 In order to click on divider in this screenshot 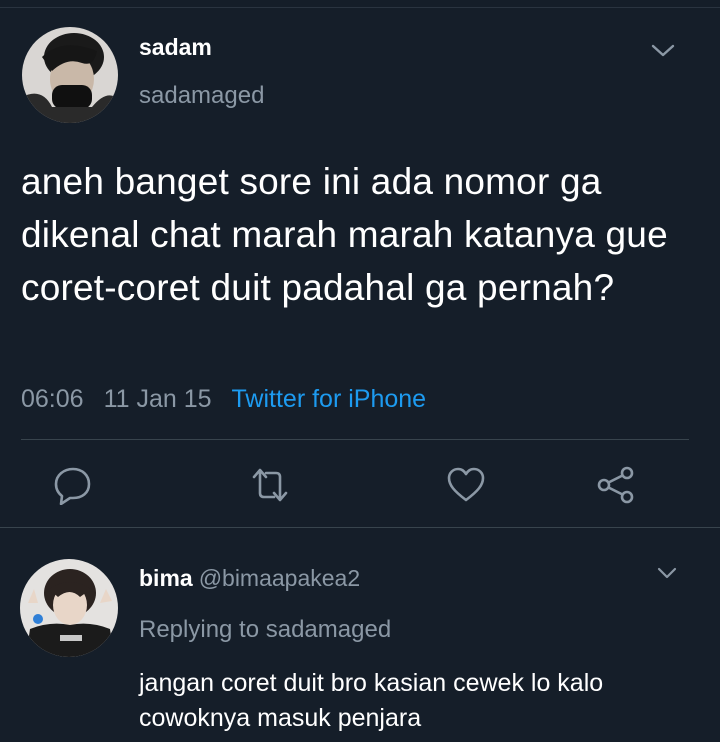, I will do `click(355, 439)`.